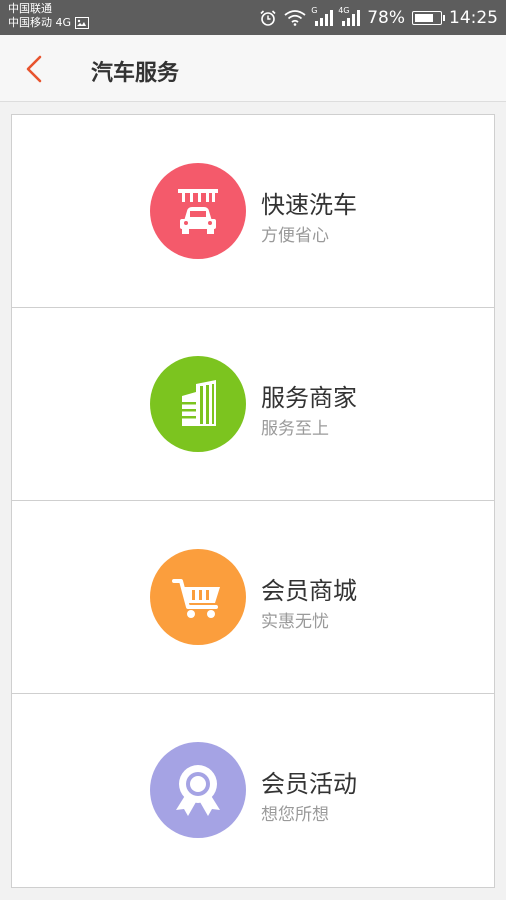 The image size is (506, 900). Describe the element at coordinates (198, 790) in the screenshot. I see `award-ribbon-icon` at that location.